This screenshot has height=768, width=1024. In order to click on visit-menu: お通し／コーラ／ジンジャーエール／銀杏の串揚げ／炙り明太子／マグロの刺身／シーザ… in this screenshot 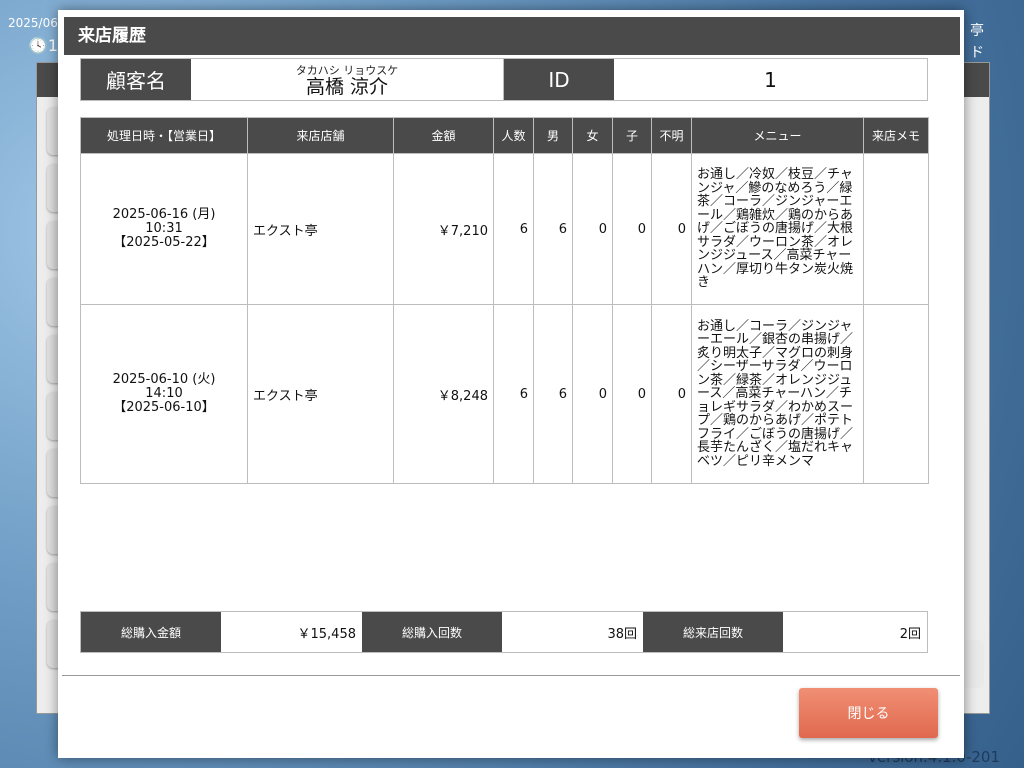, I will do `click(777, 394)`.